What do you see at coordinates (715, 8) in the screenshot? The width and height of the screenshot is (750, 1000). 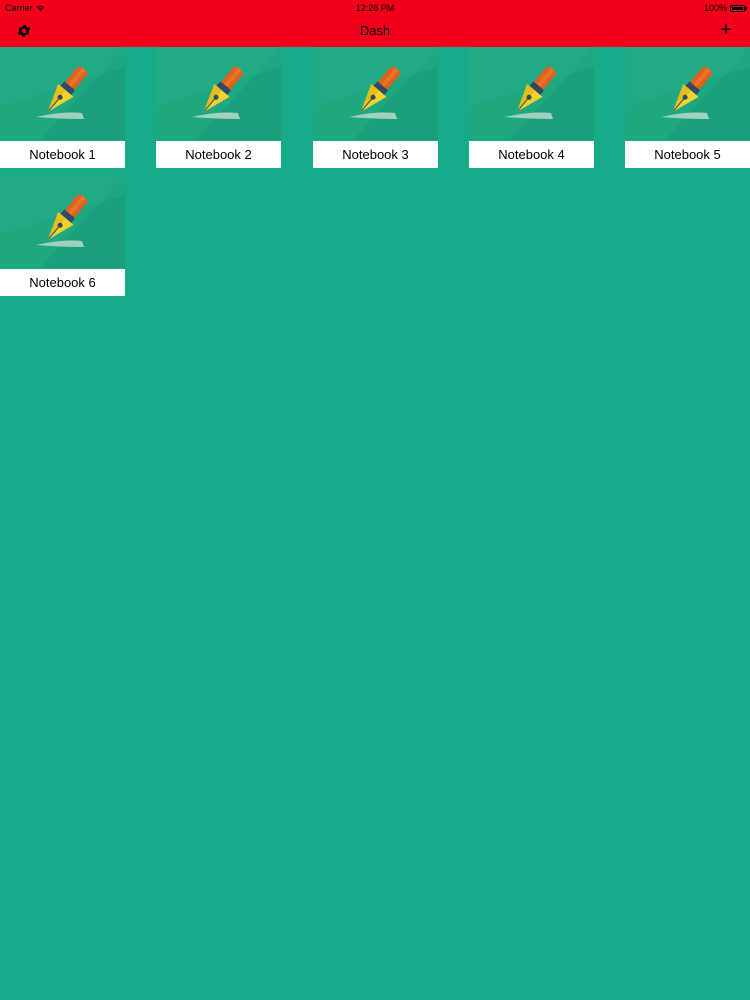 I see `battery-percent: 100%` at bounding box center [715, 8].